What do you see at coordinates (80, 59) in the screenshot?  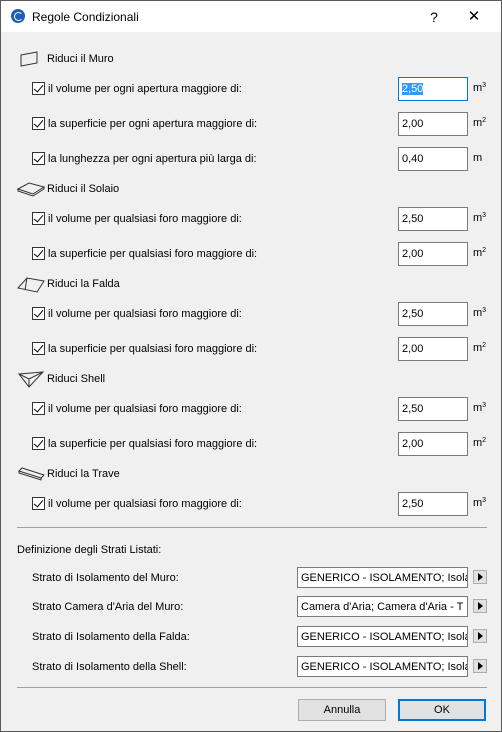 I see `section-label: Riduci il Muro` at bounding box center [80, 59].